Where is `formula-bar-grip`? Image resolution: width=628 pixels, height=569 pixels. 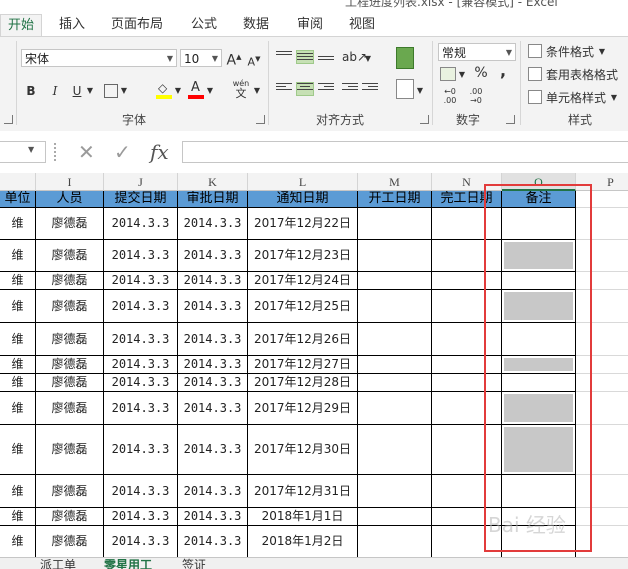 formula-bar-grip is located at coordinates (56, 152).